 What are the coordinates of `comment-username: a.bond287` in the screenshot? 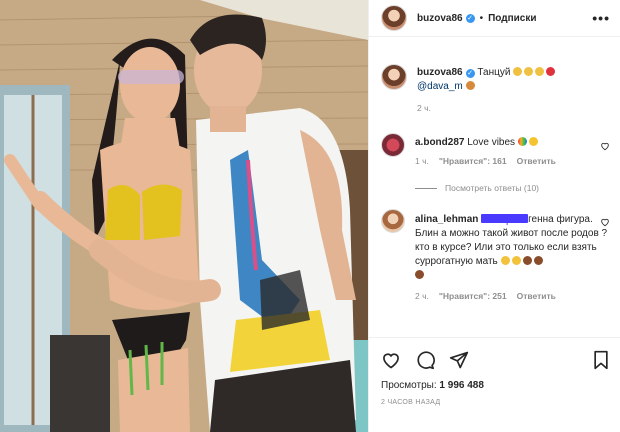 It's located at (439, 142).